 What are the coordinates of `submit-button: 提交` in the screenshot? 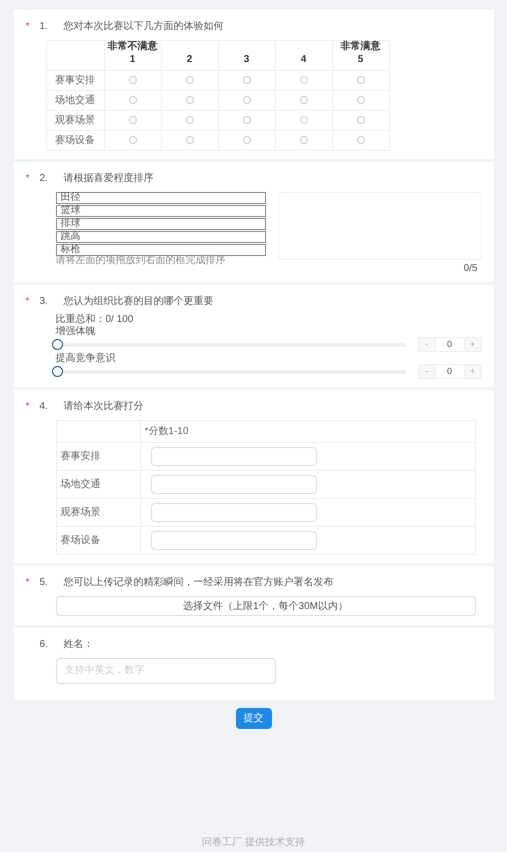 It's located at (254, 718).